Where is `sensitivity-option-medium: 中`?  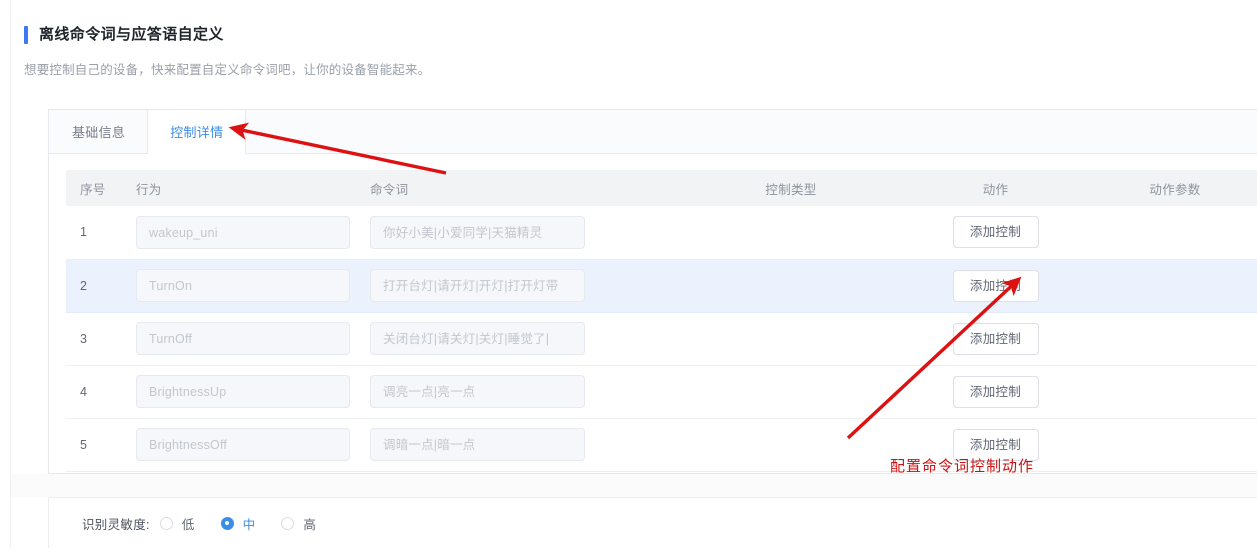
sensitivity-option-medium: 中 is located at coordinates (238, 523).